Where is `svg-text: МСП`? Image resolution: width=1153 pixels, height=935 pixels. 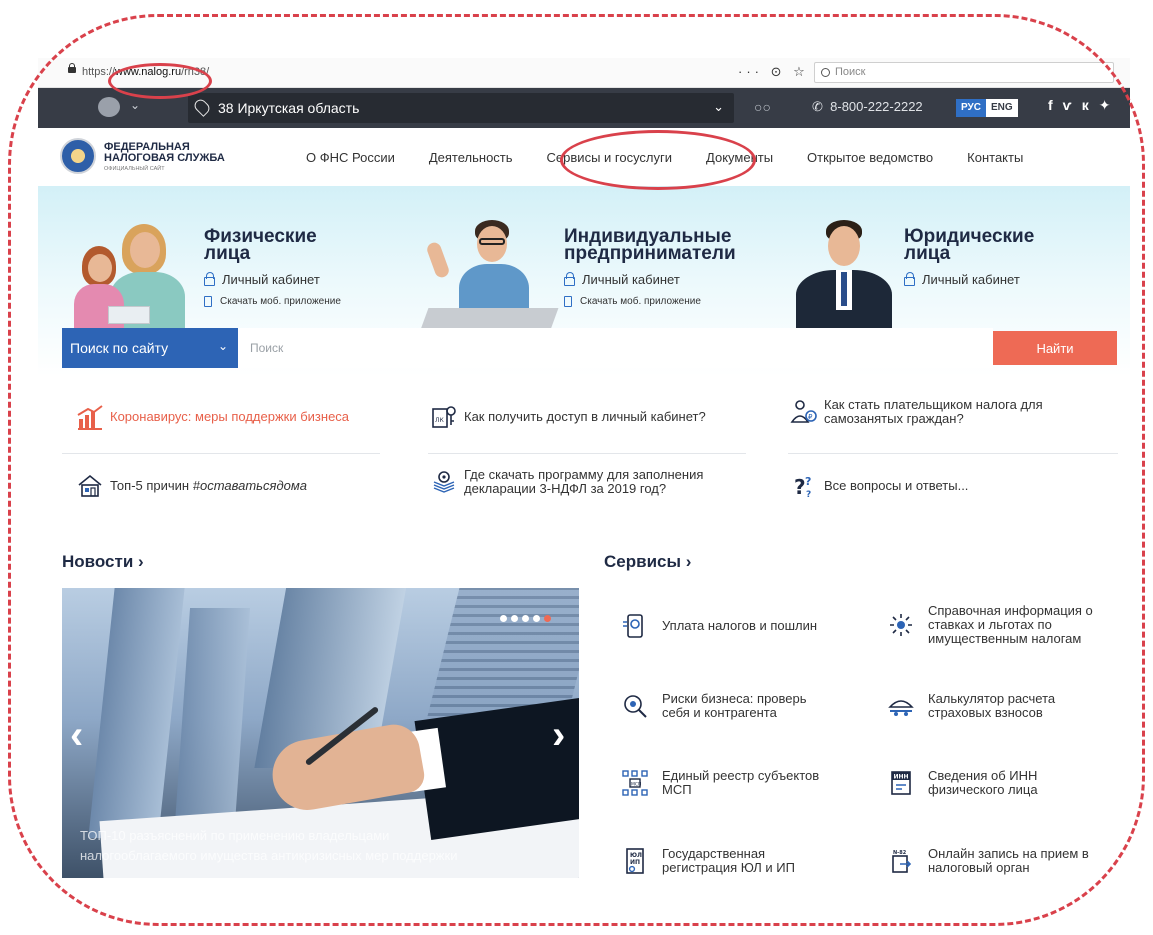
svg-text: МСП is located at coordinates (636, 785).